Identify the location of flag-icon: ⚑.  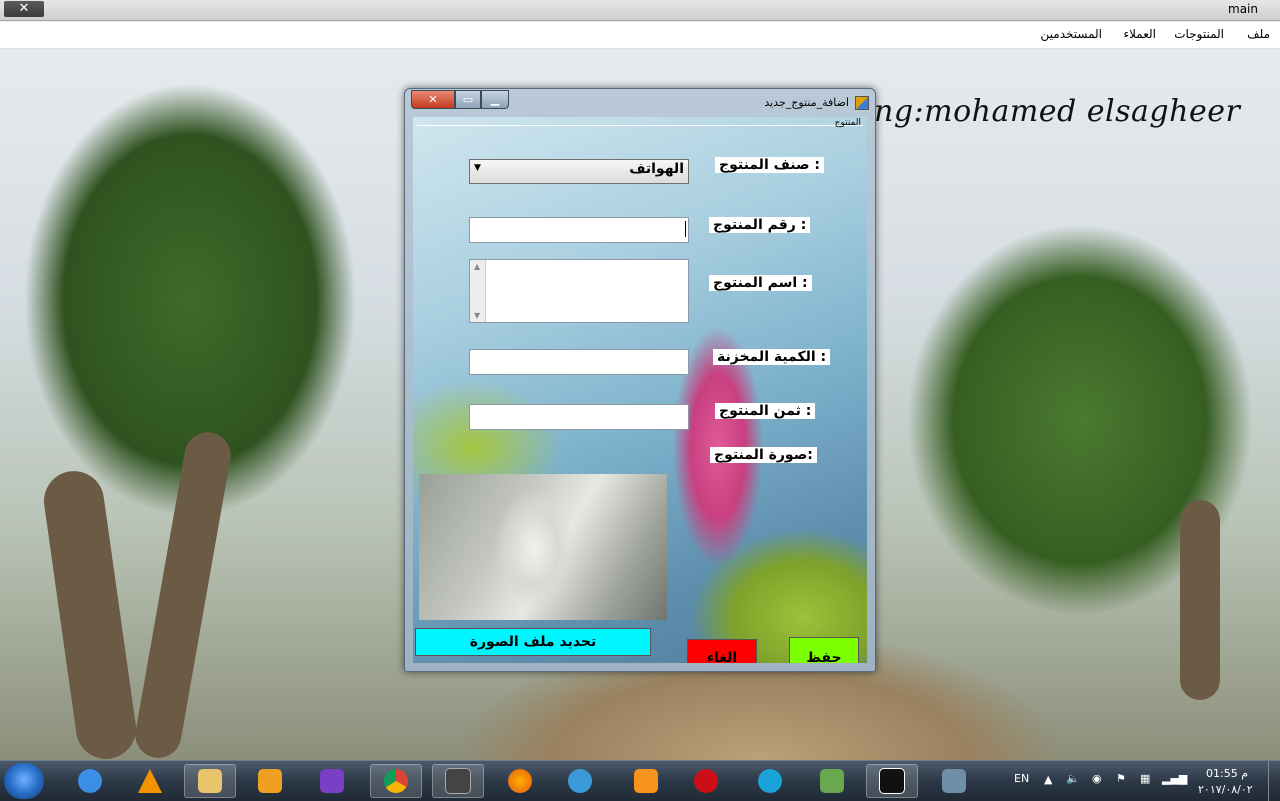
(1121, 778).